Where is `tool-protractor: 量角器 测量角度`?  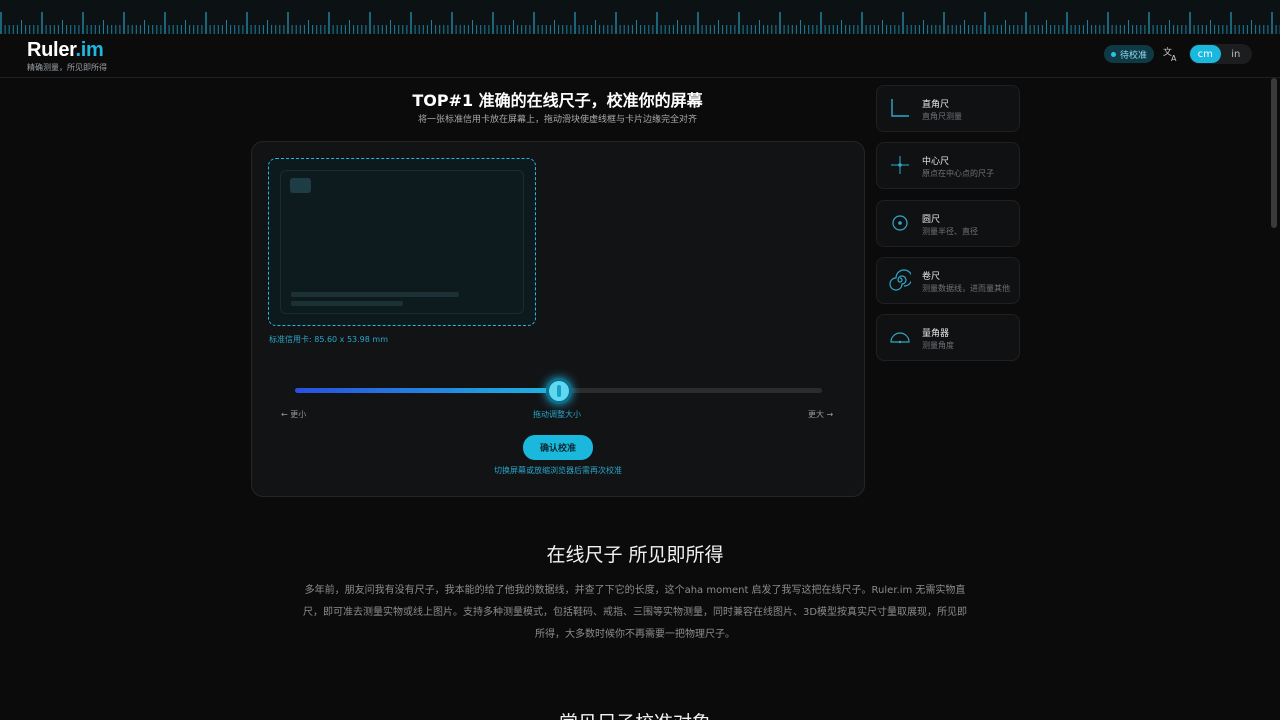 tool-protractor: 量角器 测量角度 is located at coordinates (948, 337).